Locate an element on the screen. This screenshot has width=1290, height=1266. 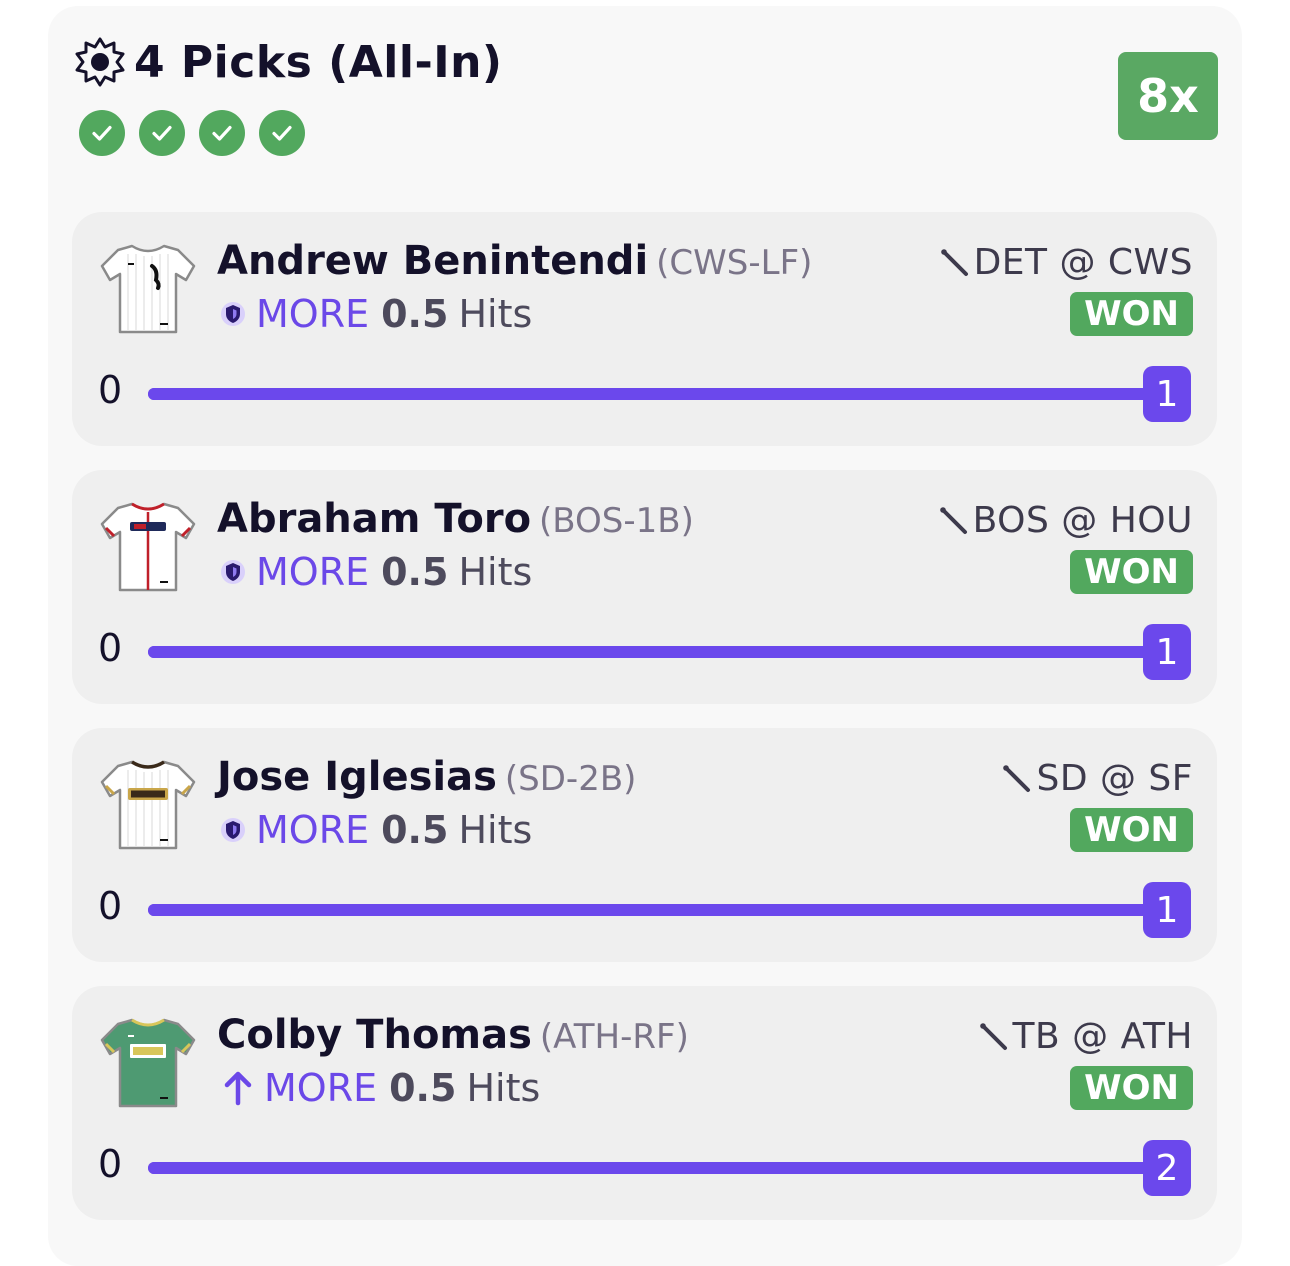
pick-status-icons is located at coordinates (199, 133).